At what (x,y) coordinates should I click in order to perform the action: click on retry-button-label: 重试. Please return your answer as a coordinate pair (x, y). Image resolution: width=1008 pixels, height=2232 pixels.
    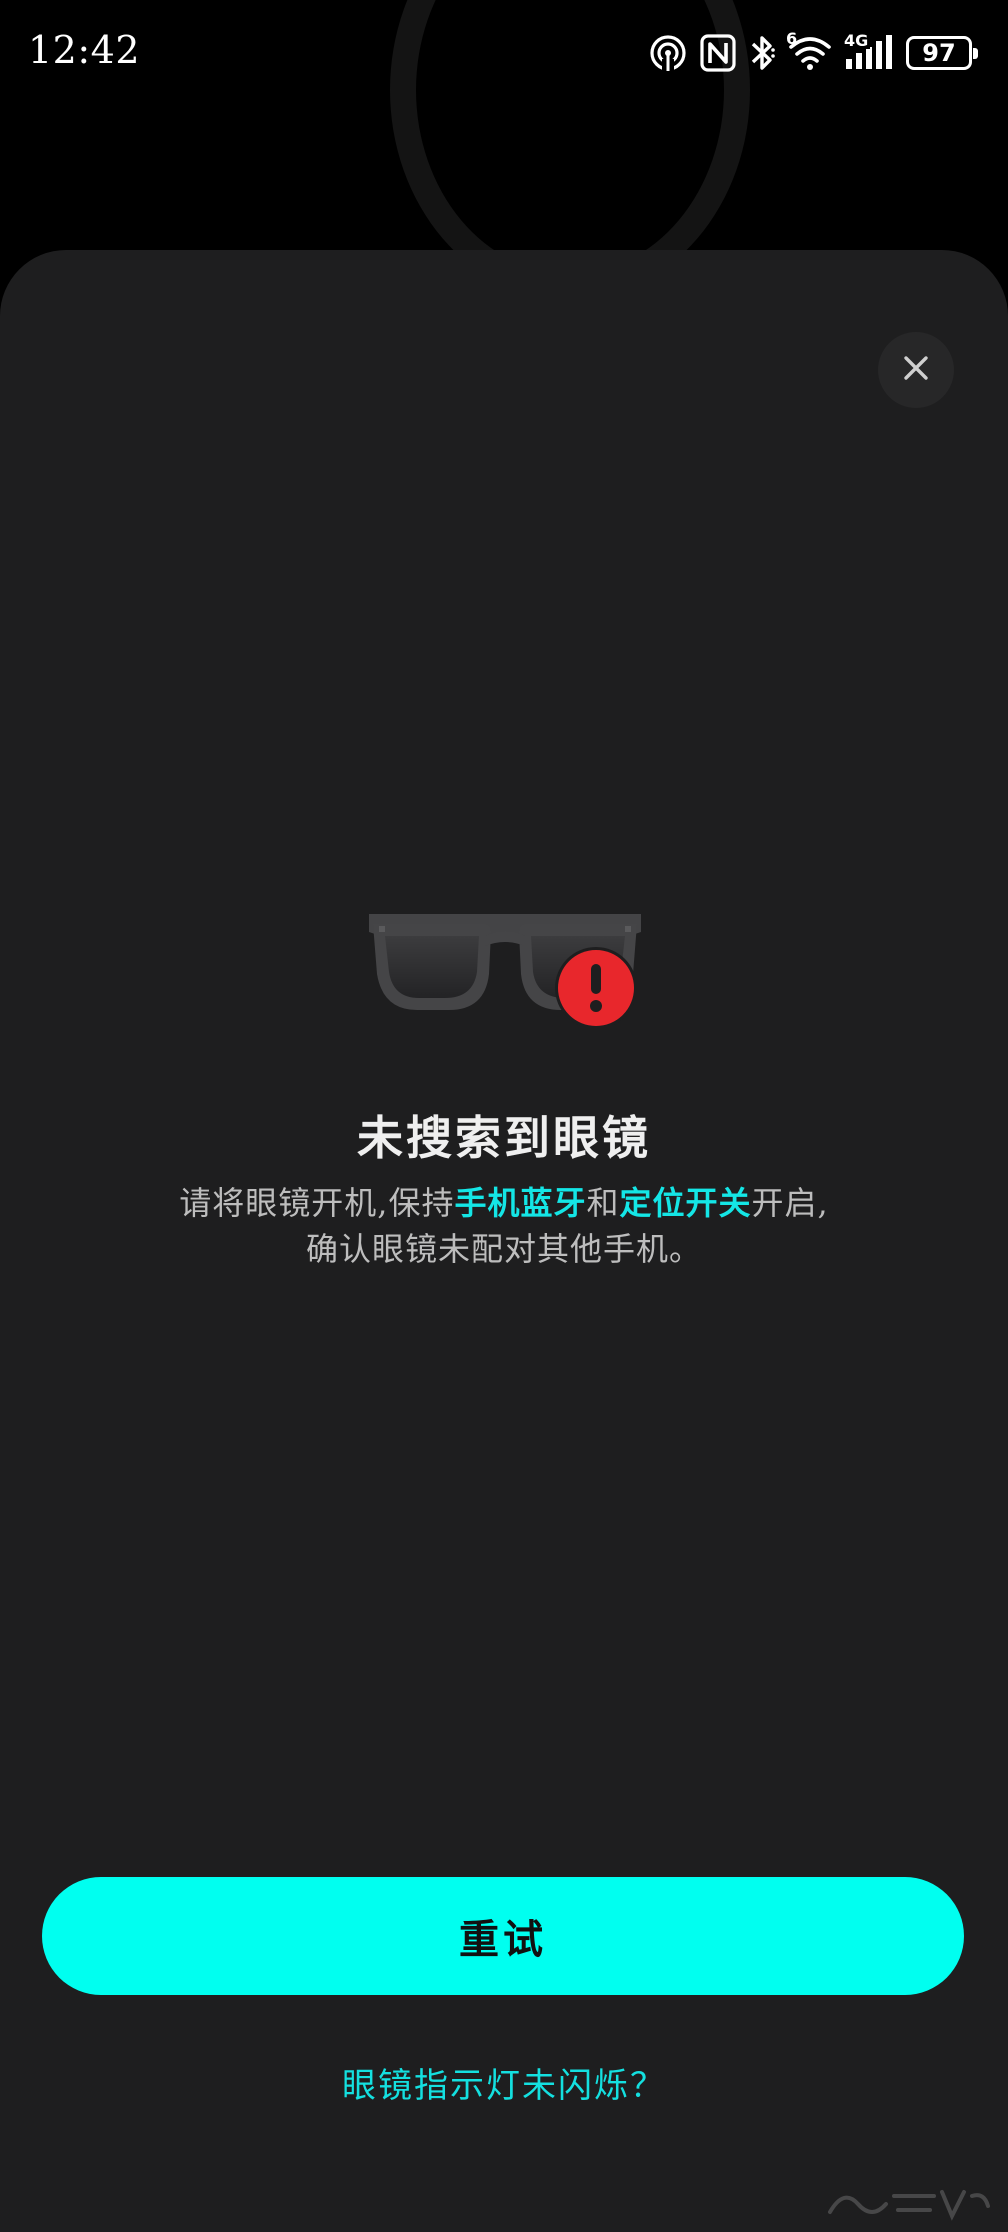
    Looking at the image, I should click on (503, 1939).